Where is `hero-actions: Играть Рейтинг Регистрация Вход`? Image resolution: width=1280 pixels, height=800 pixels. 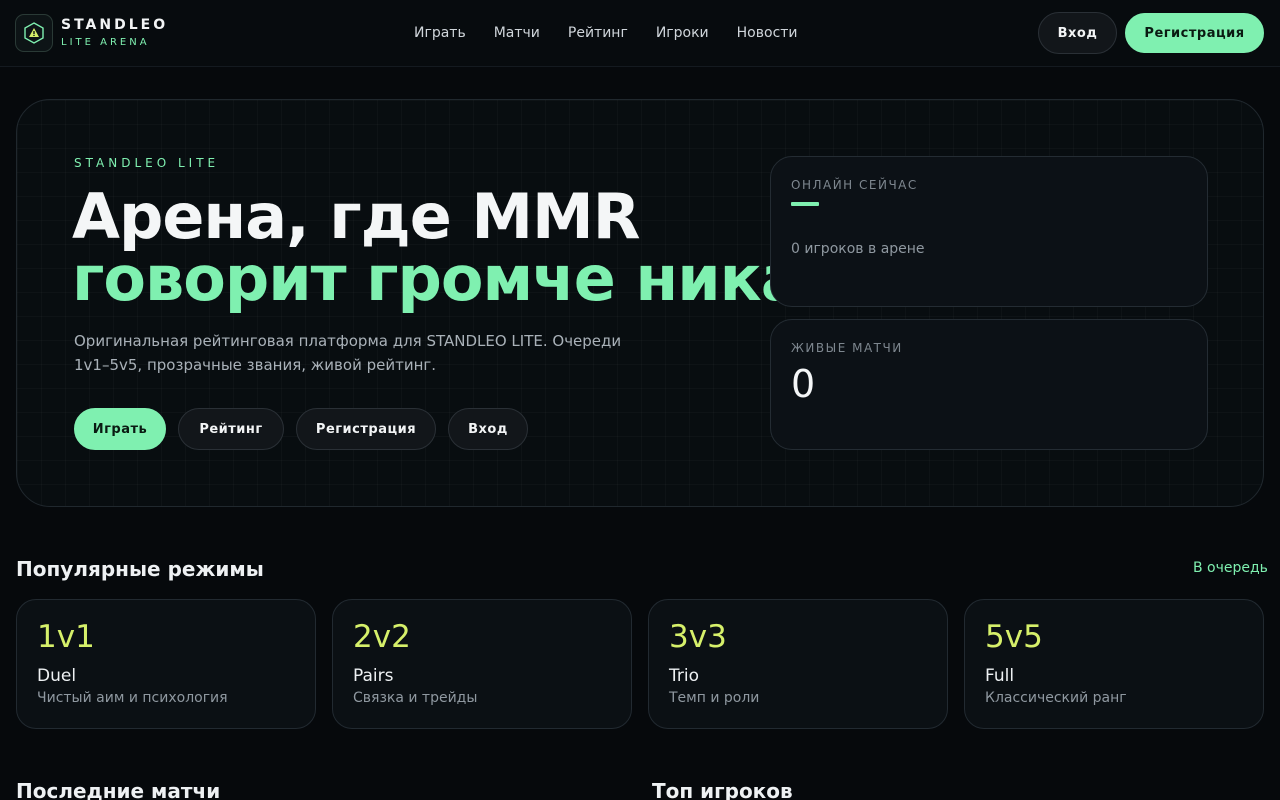 hero-actions: Играть Рейтинг Регистрация Вход is located at coordinates (307, 429).